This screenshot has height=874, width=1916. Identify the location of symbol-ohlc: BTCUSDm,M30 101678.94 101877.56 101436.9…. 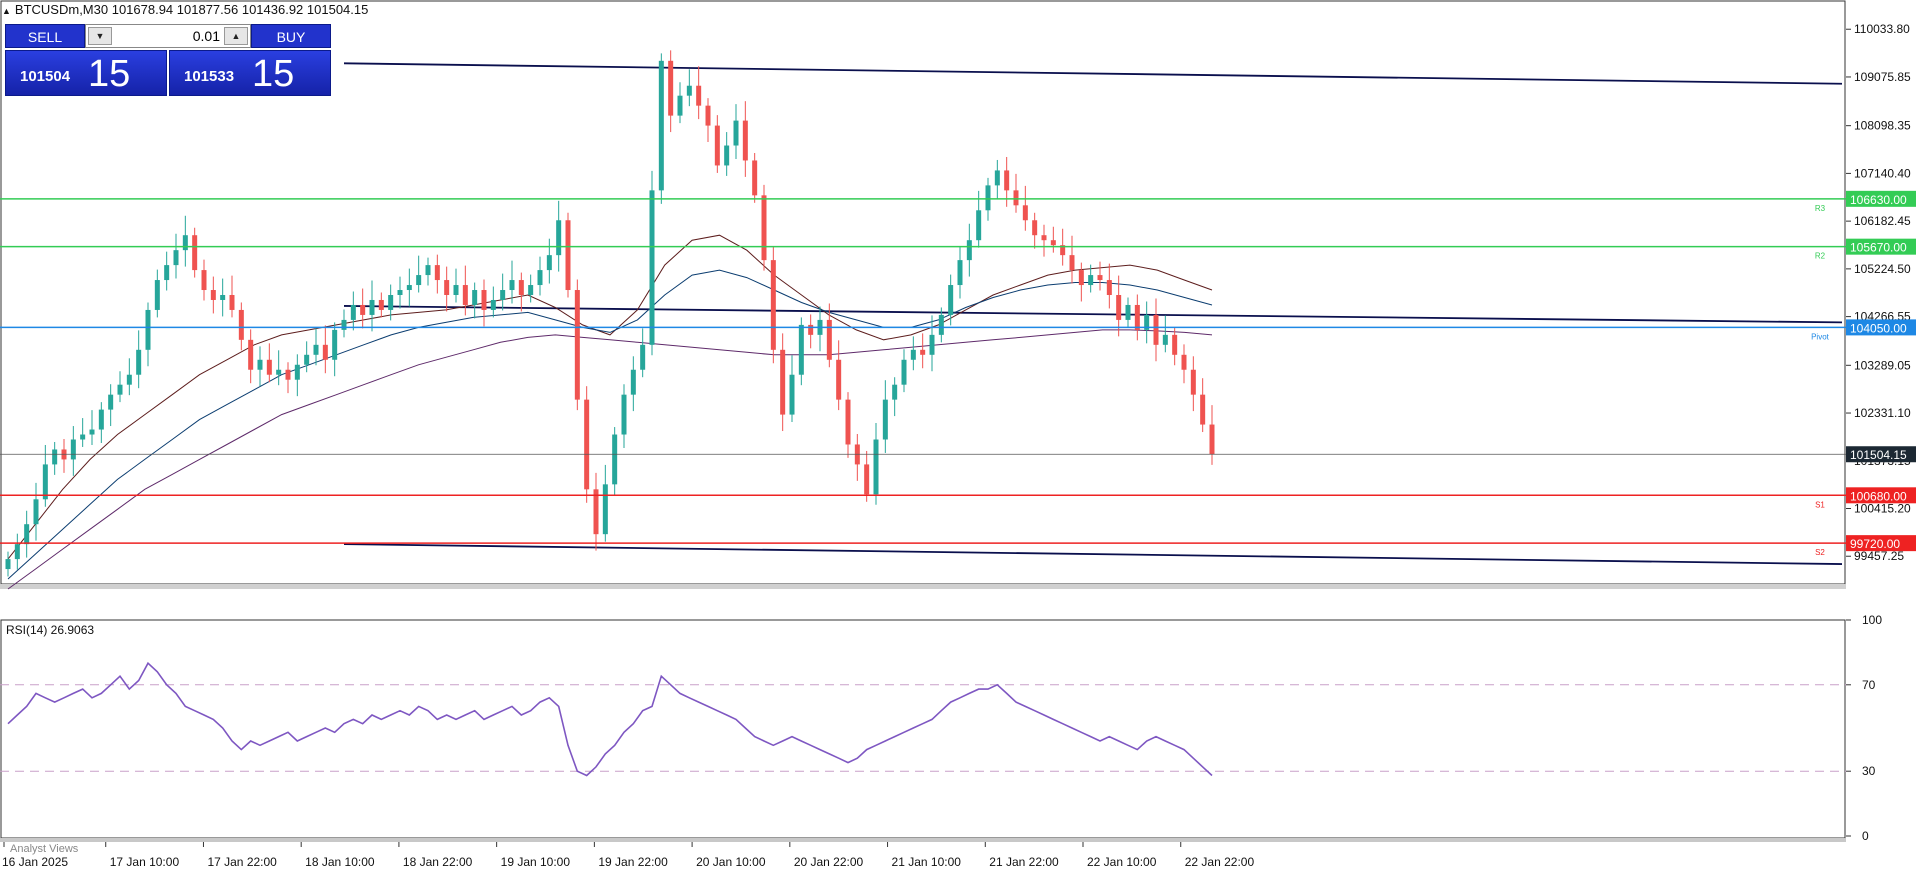
(191, 9).